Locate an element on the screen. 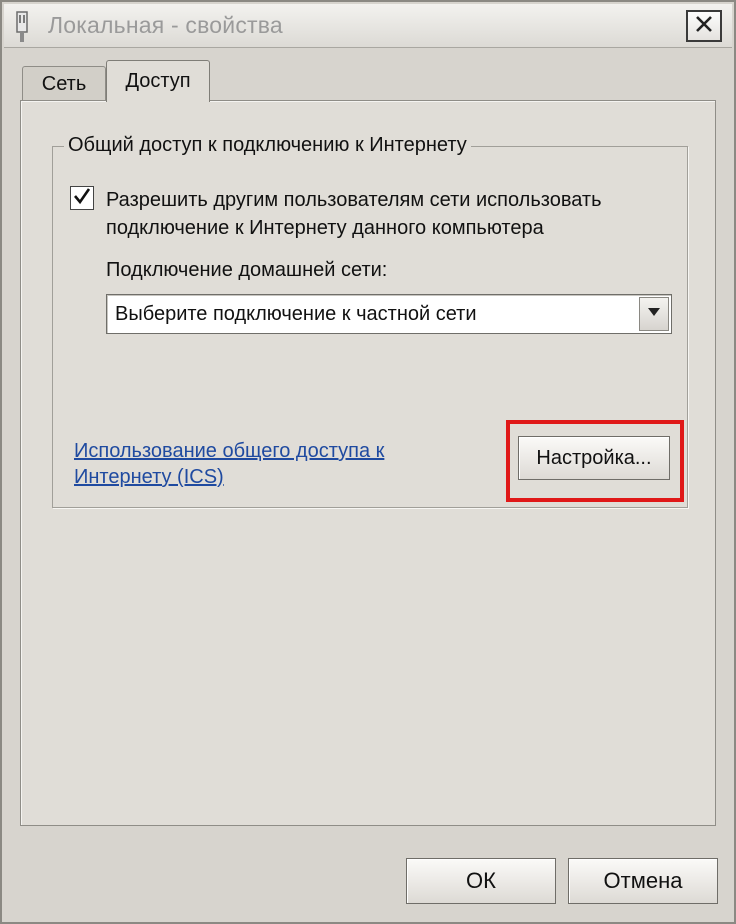 The image size is (736, 924). window-title: Локальная - свойства is located at coordinates (165, 25).